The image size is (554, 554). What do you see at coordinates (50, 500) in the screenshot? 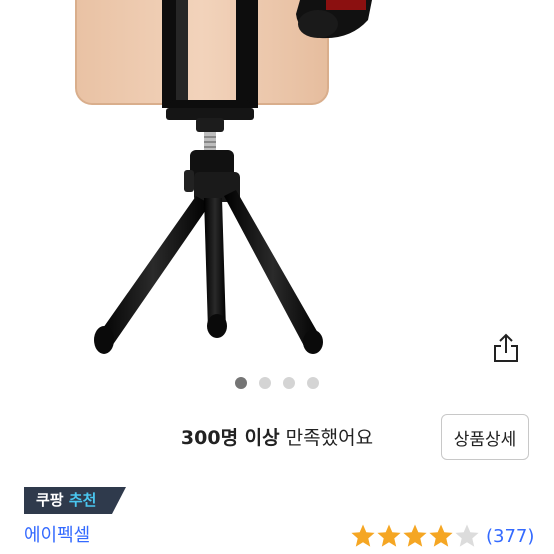
I see `badge-label-coupang: 쿠팡` at bounding box center [50, 500].